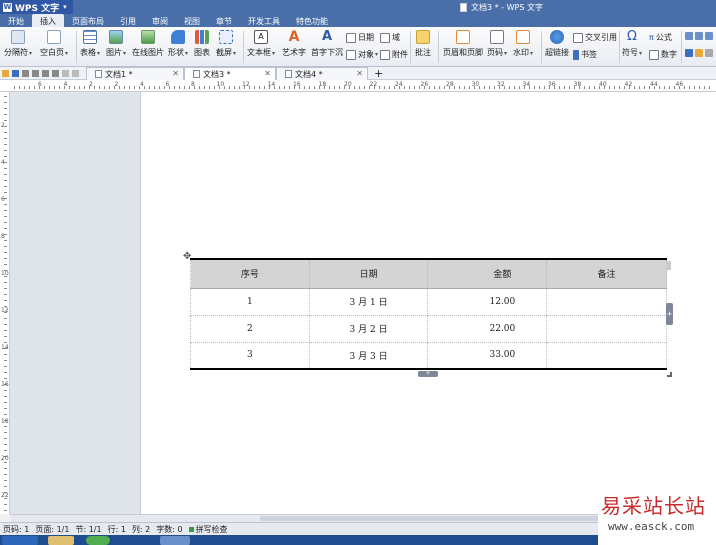  What do you see at coordinates (75, 73) in the screenshot?
I see `quick-menu-icon` at bounding box center [75, 73].